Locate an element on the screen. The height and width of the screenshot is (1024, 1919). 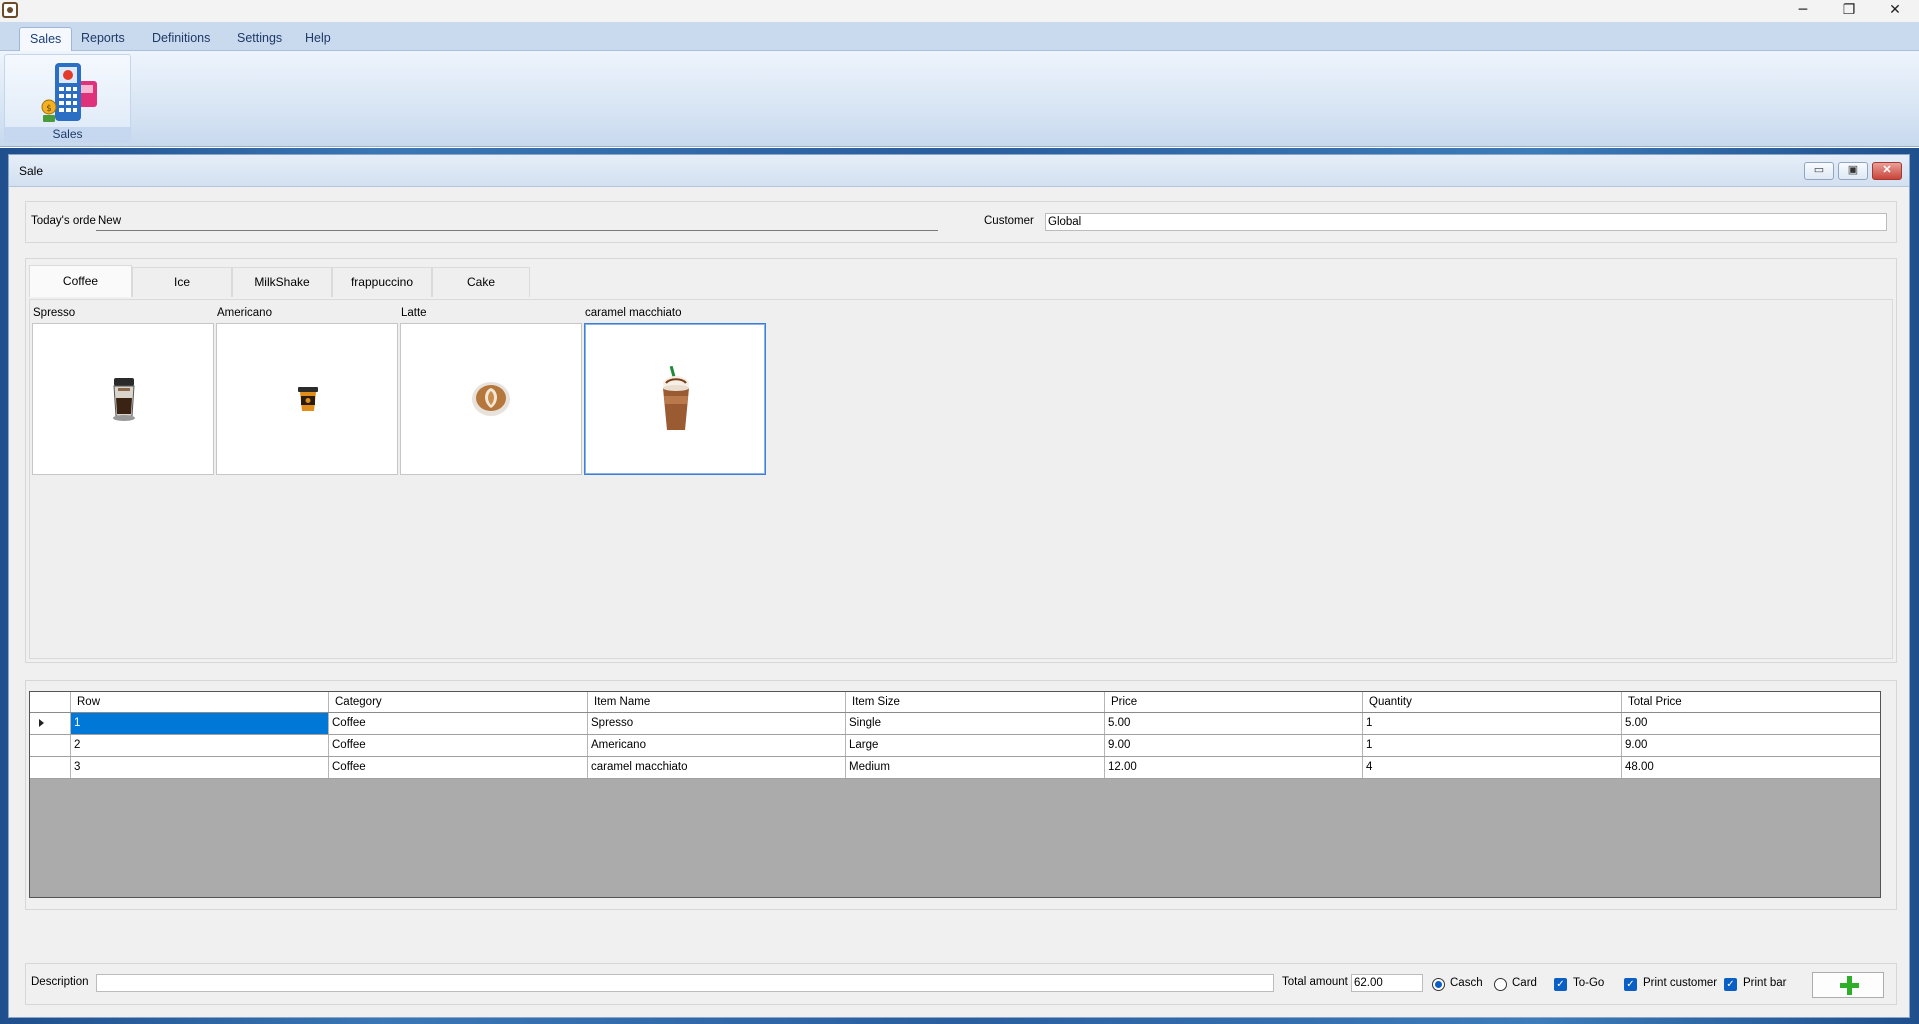
iced-drink-icon is located at coordinates (676, 398).